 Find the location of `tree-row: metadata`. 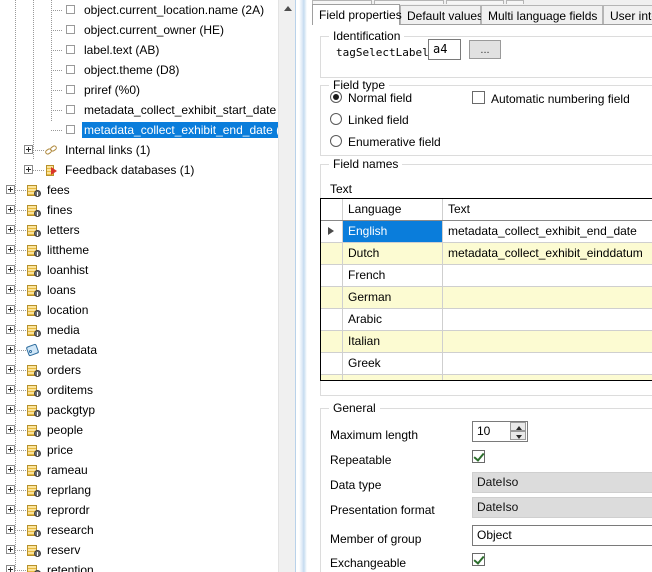

tree-row: metadata is located at coordinates (147, 350).